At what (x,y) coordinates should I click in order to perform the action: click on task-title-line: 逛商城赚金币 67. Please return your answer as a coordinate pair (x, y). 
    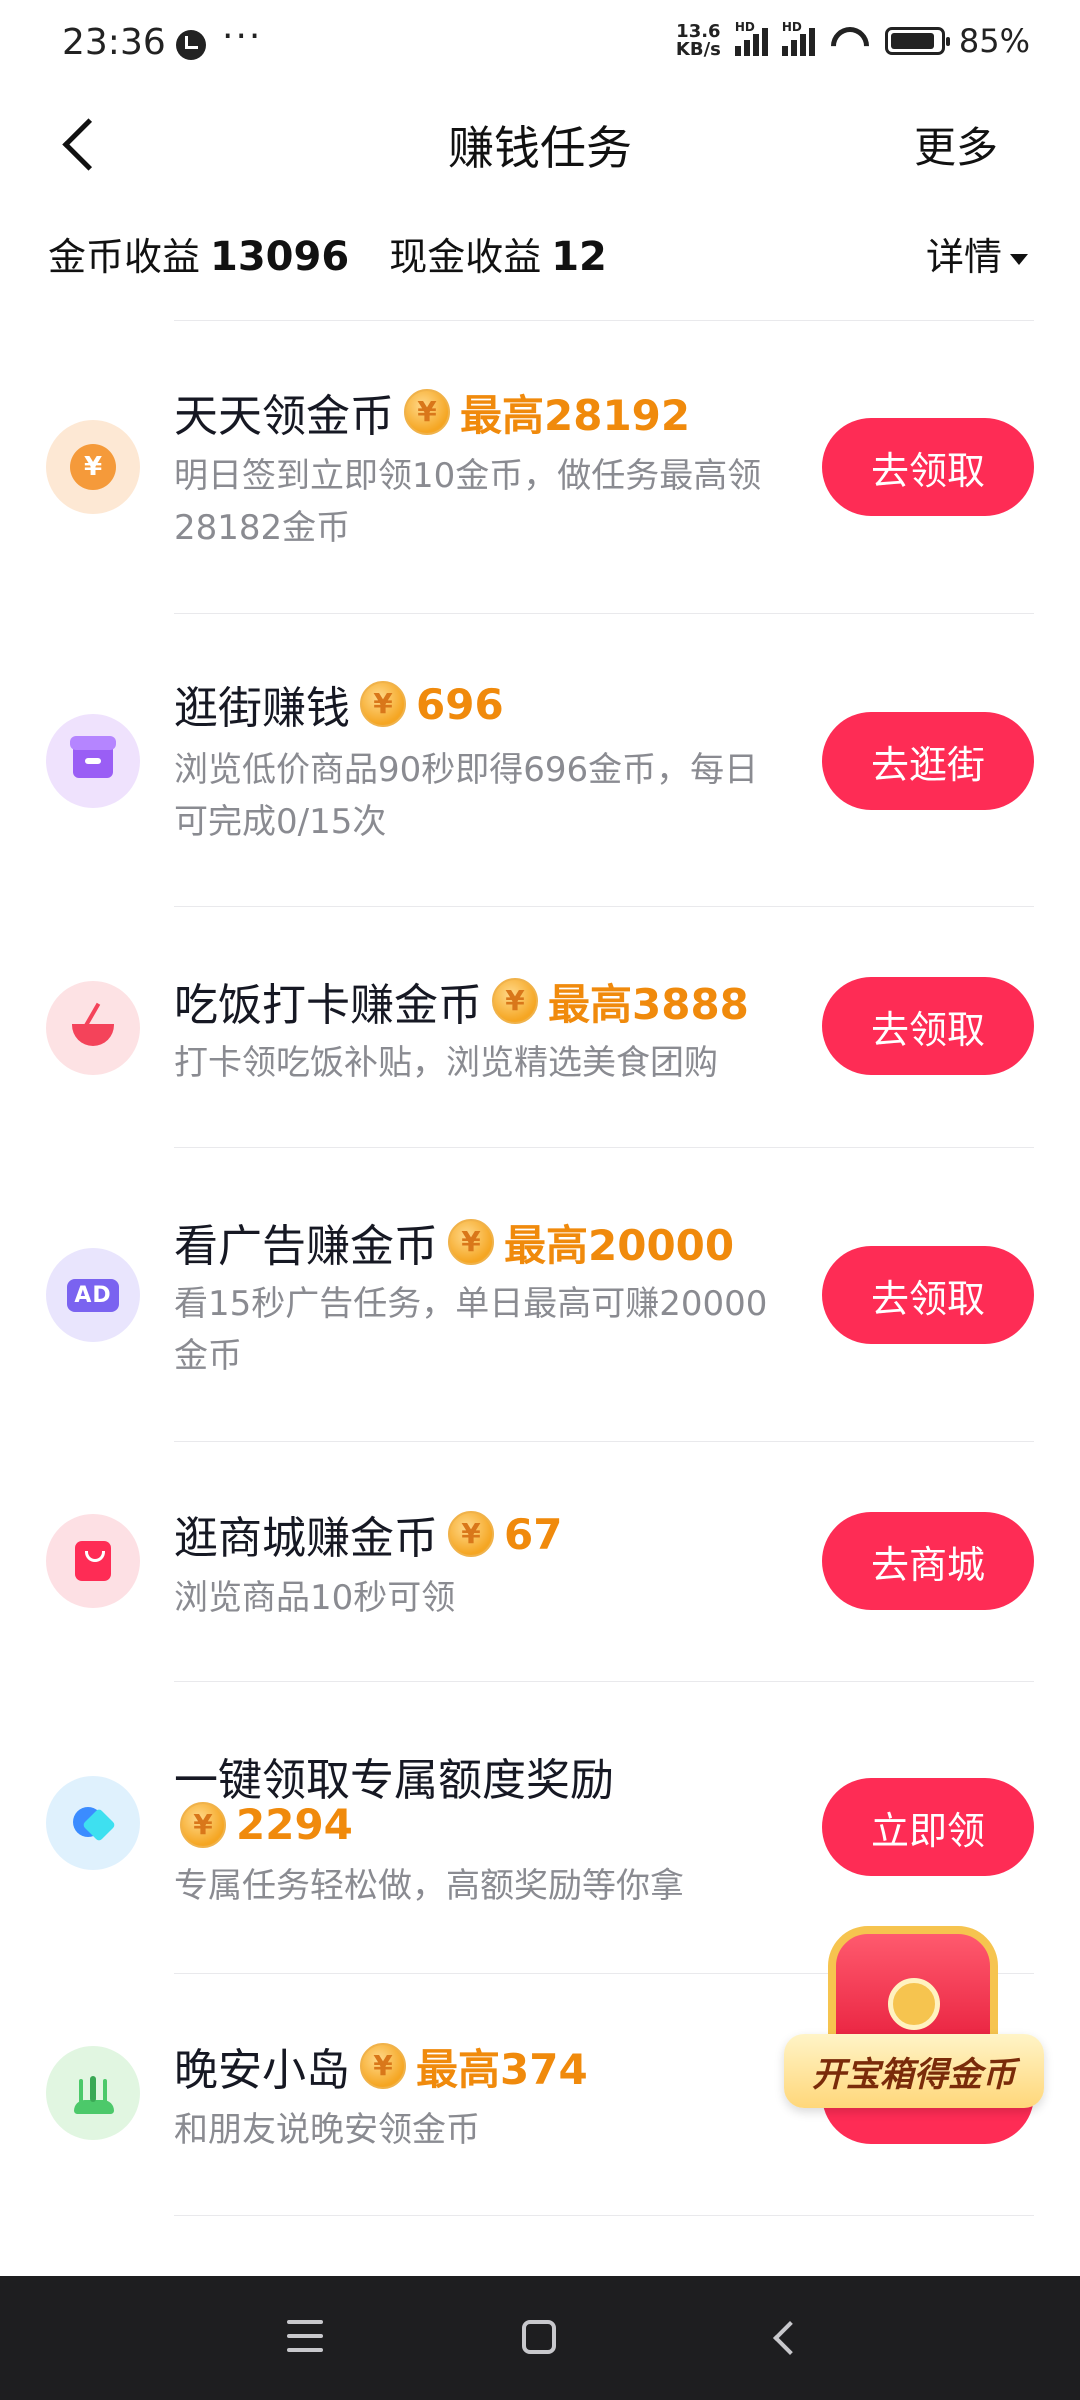
    Looking at the image, I should click on (368, 1534).